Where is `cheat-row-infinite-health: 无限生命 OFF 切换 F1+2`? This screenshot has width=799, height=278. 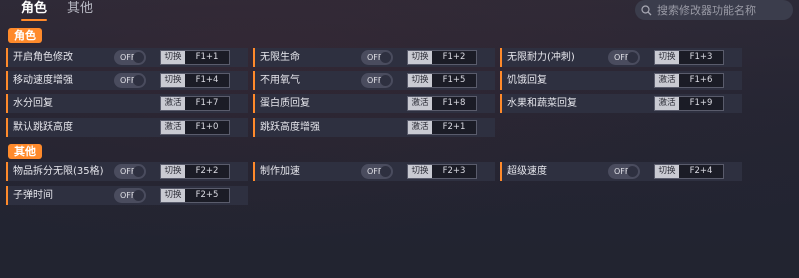 cheat-row-infinite-health: 无限生命 OFF 切换 F1+2 is located at coordinates (374, 57).